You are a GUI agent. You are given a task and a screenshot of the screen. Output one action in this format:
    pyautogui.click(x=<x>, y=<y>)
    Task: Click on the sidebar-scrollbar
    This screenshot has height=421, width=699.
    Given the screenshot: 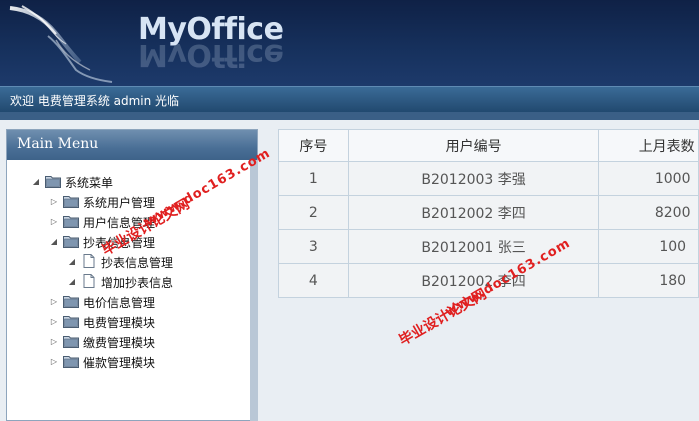 What is the action you would take?
    pyautogui.click(x=254, y=290)
    